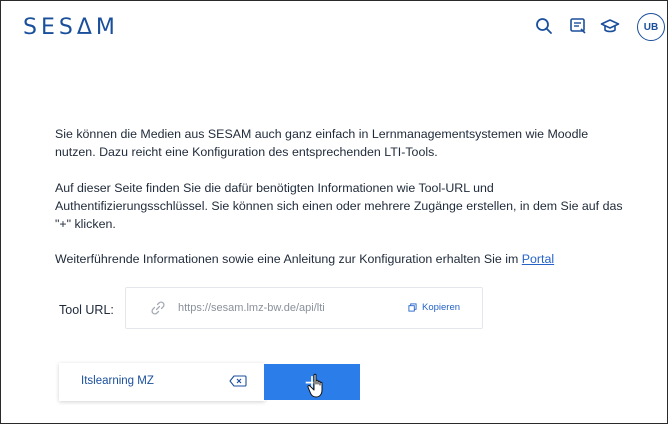  I want to click on notes-icon, so click(578, 26).